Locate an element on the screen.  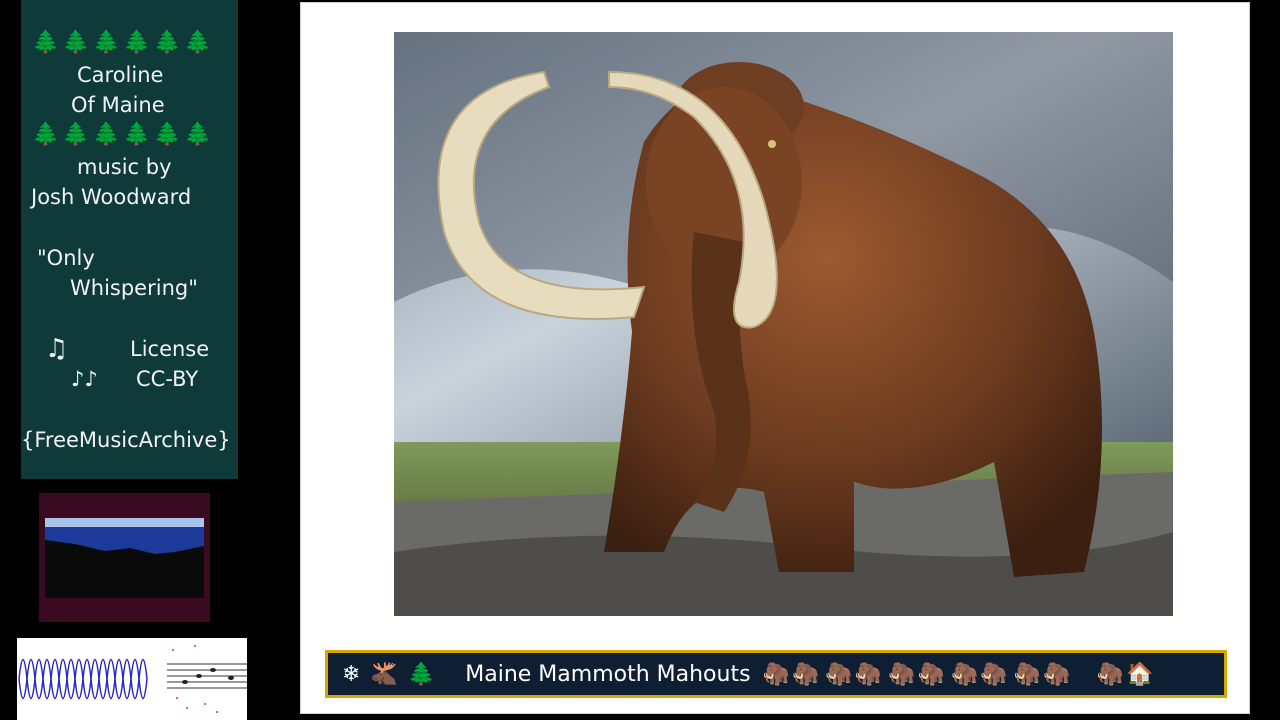
pine-tree-row-top: 🌲🌲🌲🌲🌲🌲 is located at coordinates (123, 42).